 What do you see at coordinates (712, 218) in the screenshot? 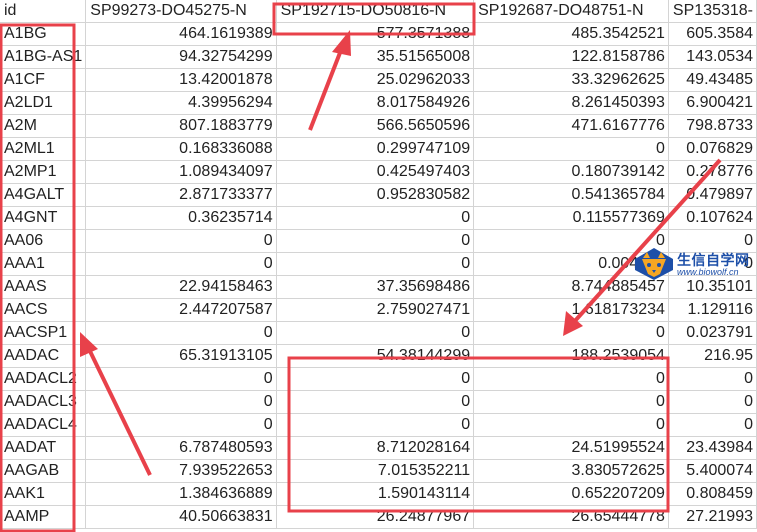
I see `value-cell: 0.107624` at bounding box center [712, 218].